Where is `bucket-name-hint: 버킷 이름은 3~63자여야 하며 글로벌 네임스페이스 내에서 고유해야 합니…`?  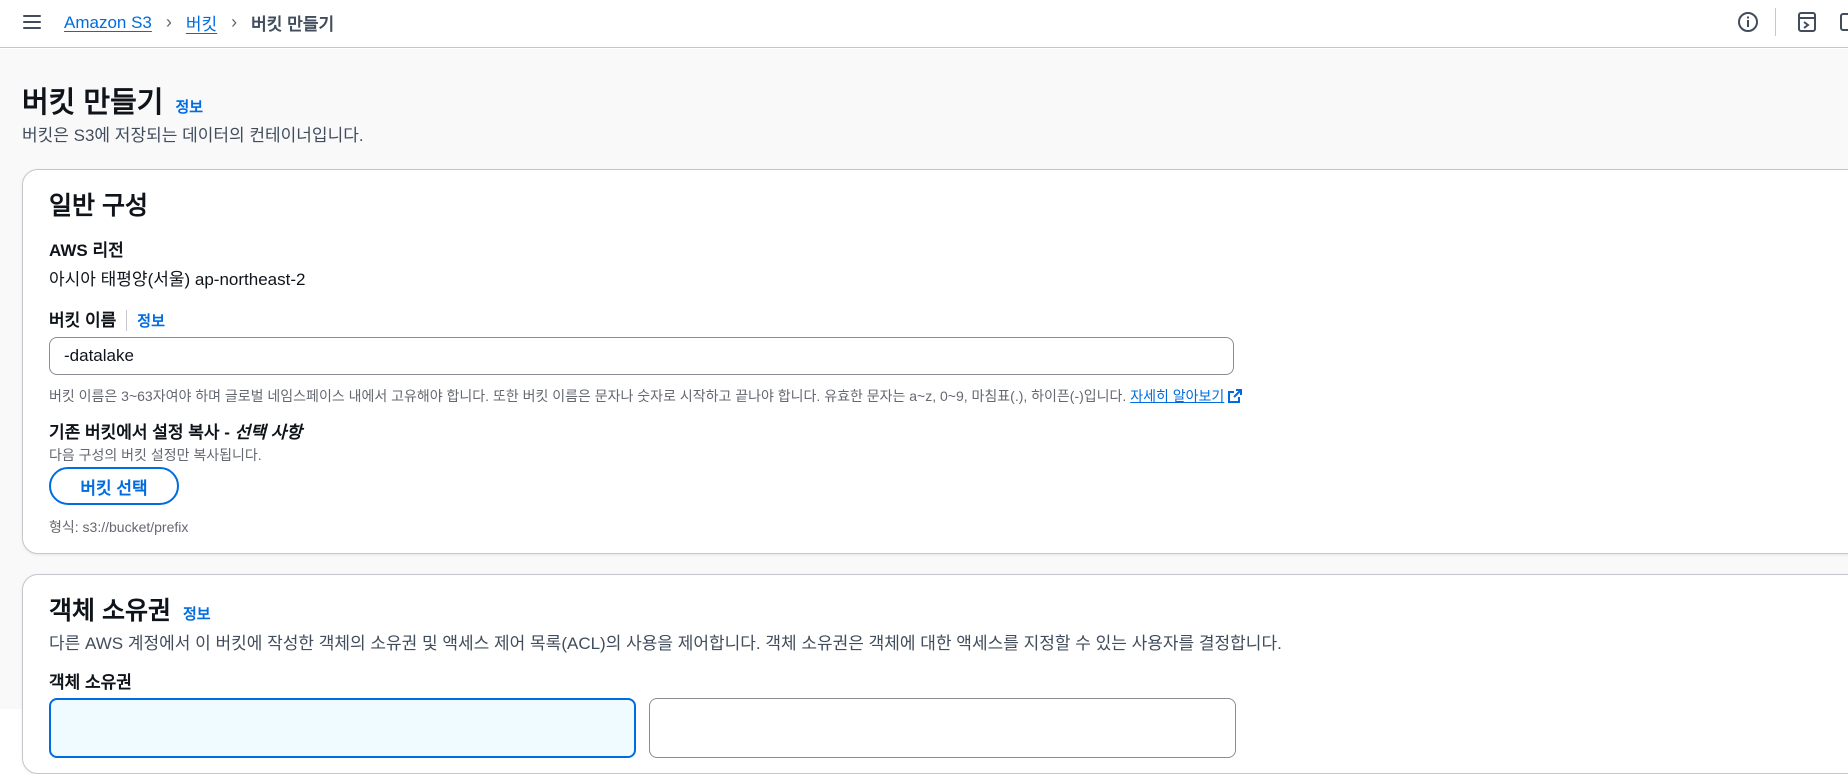
bucket-name-hint: 버킷 이름은 3~63자여야 하며 글로벌 네임스페이스 내에서 고유해야 합니… is located at coordinates (646, 396).